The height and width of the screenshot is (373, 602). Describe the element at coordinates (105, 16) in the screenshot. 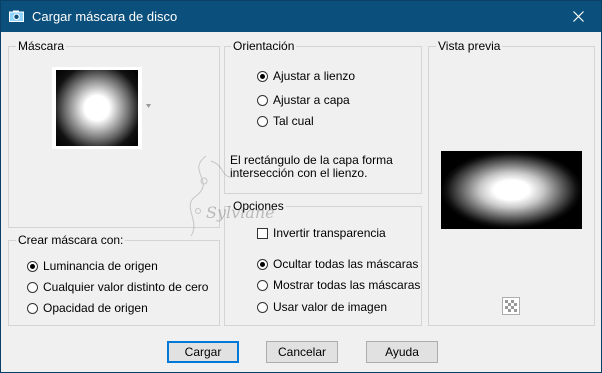

I see `window-title: Cargar máscara de disco` at that location.